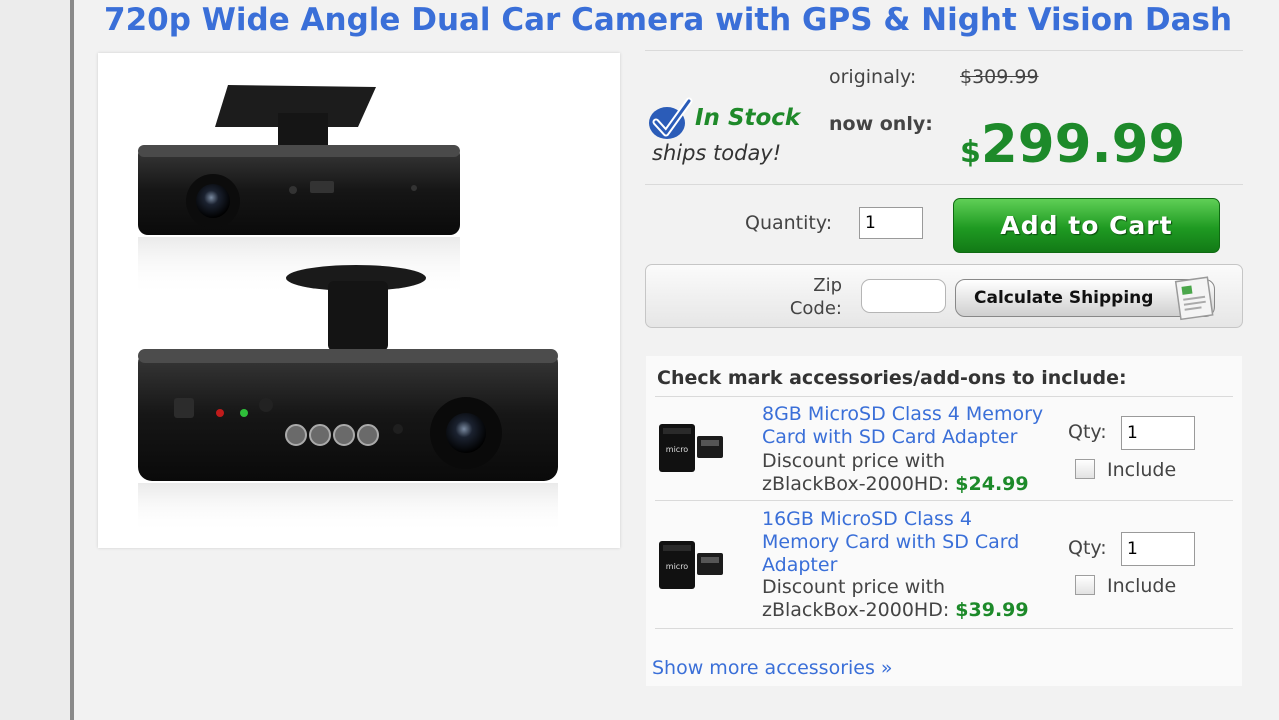 The width and height of the screenshot is (1279, 720). Describe the element at coordinates (800, 565) in the screenshot. I see `accessory-name-line: Adapter` at that location.